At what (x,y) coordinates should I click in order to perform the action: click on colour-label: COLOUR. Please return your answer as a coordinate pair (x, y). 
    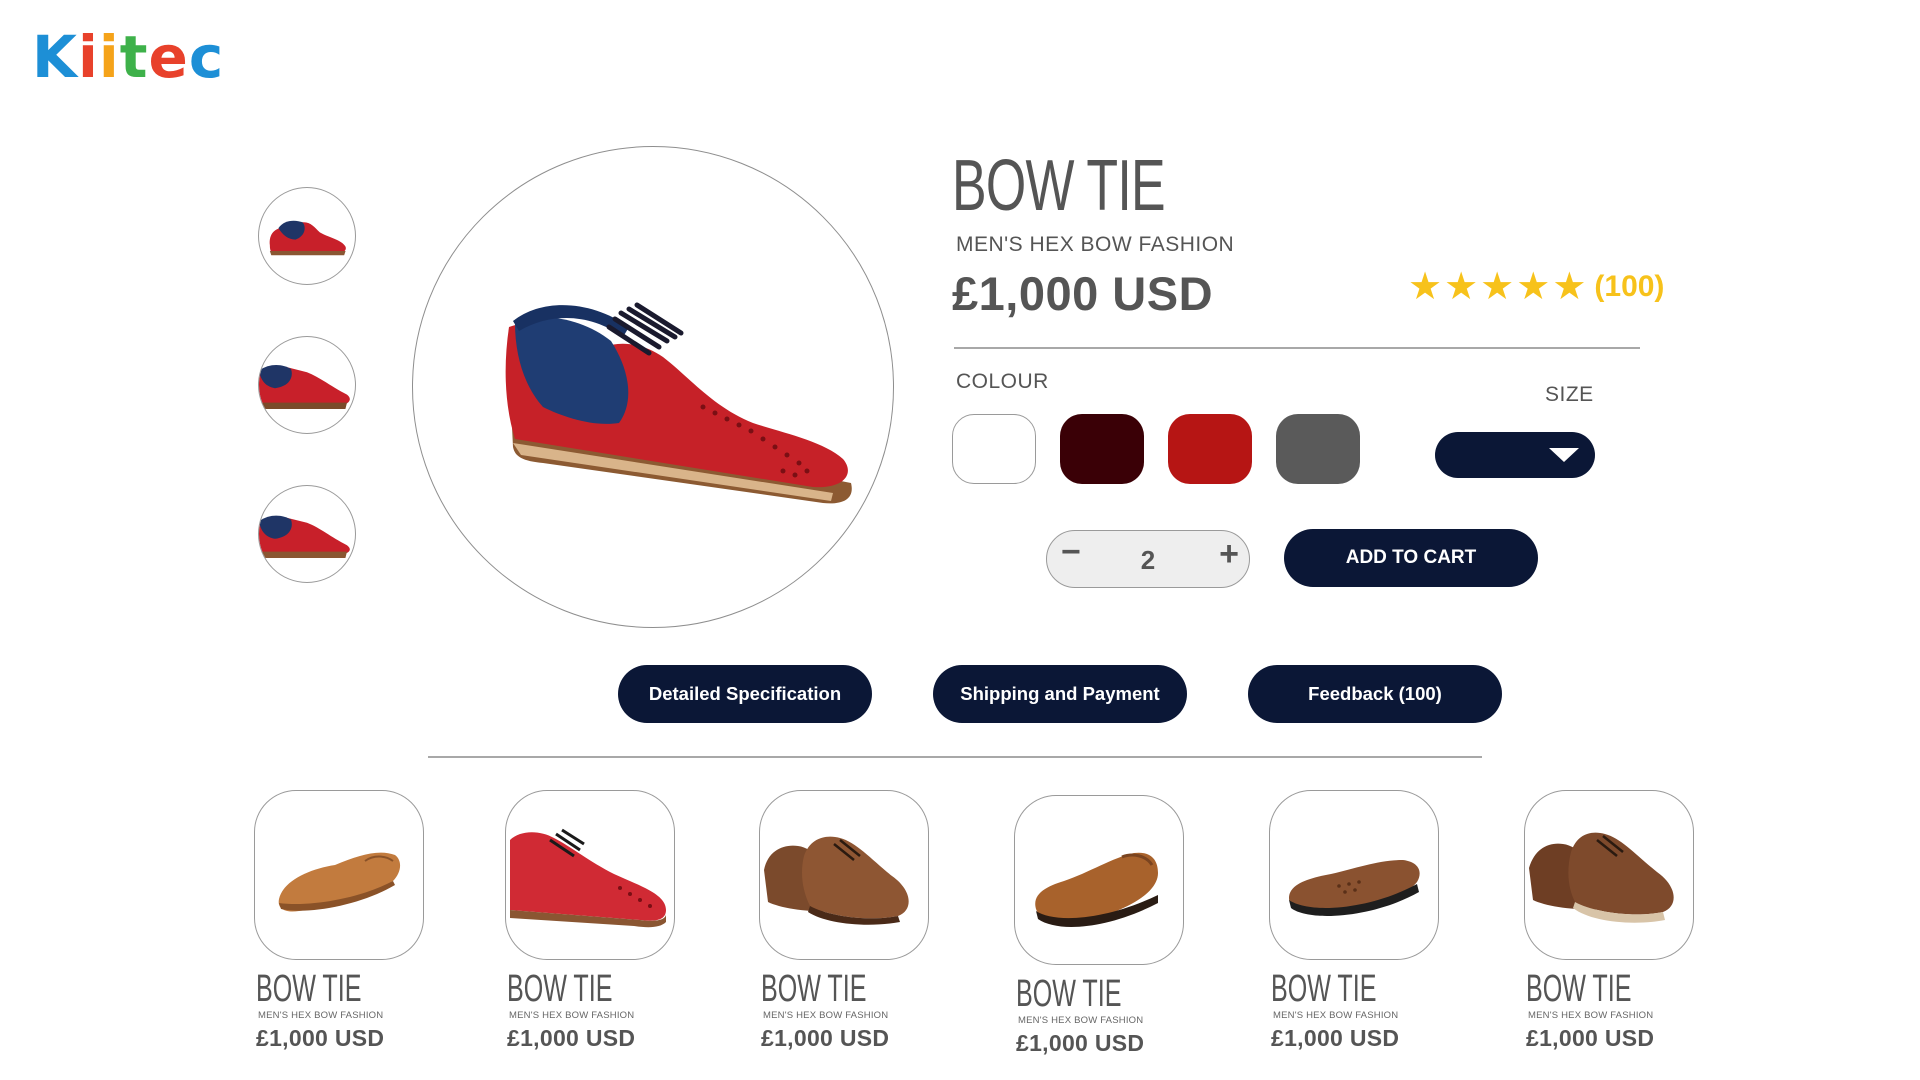
    Looking at the image, I should click on (1002, 381).